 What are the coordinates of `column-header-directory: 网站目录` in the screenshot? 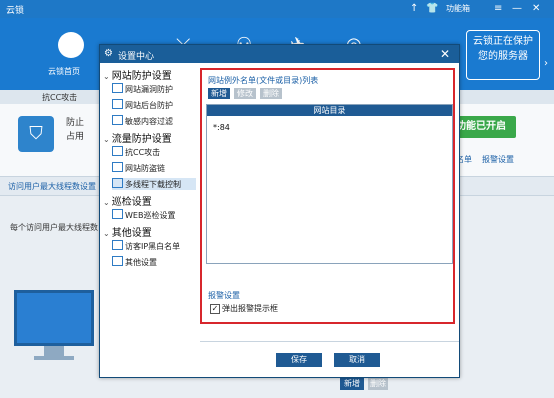 It's located at (329, 110).